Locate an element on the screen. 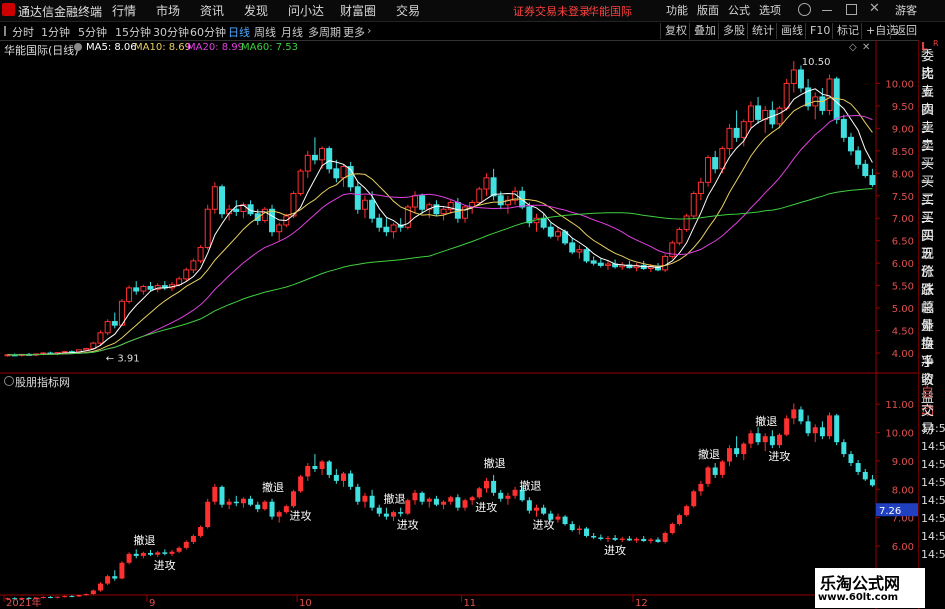 The height and width of the screenshot is (609, 945). tab-15min: 15分钟 is located at coordinates (133, 32).